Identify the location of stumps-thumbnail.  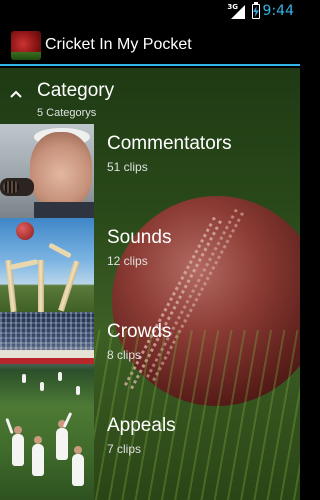
(47, 265).